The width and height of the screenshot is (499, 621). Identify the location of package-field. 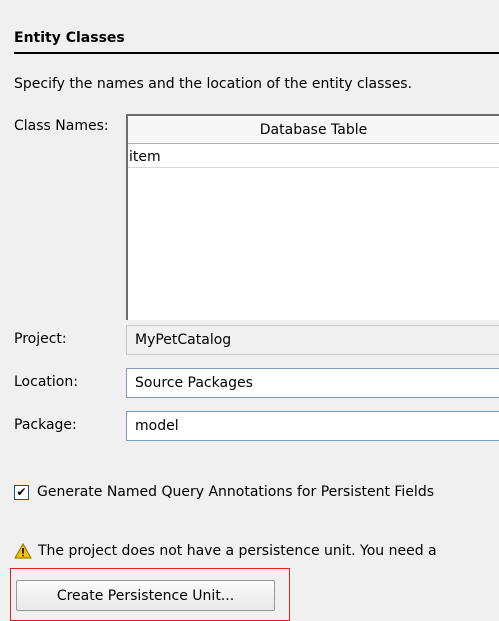
(312, 426).